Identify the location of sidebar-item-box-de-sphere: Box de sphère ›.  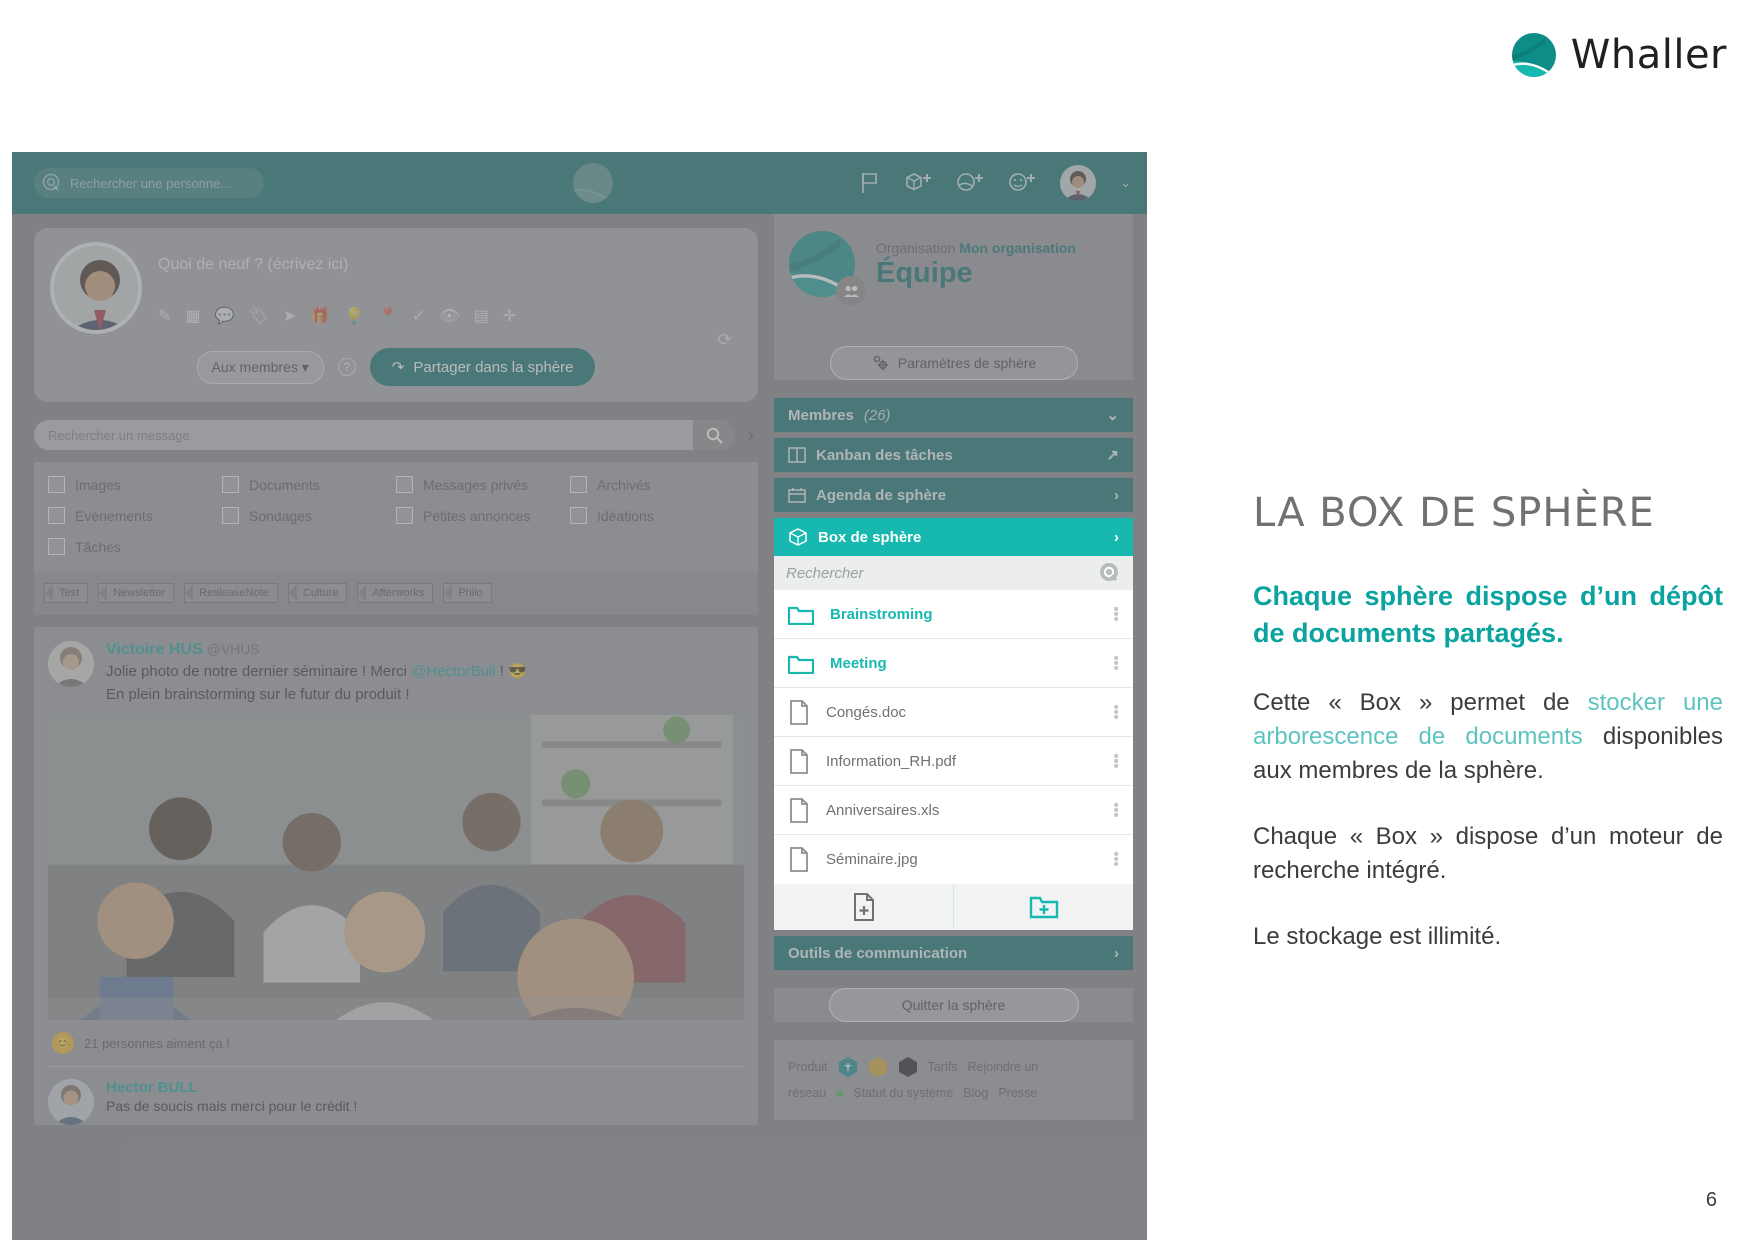
(953, 537).